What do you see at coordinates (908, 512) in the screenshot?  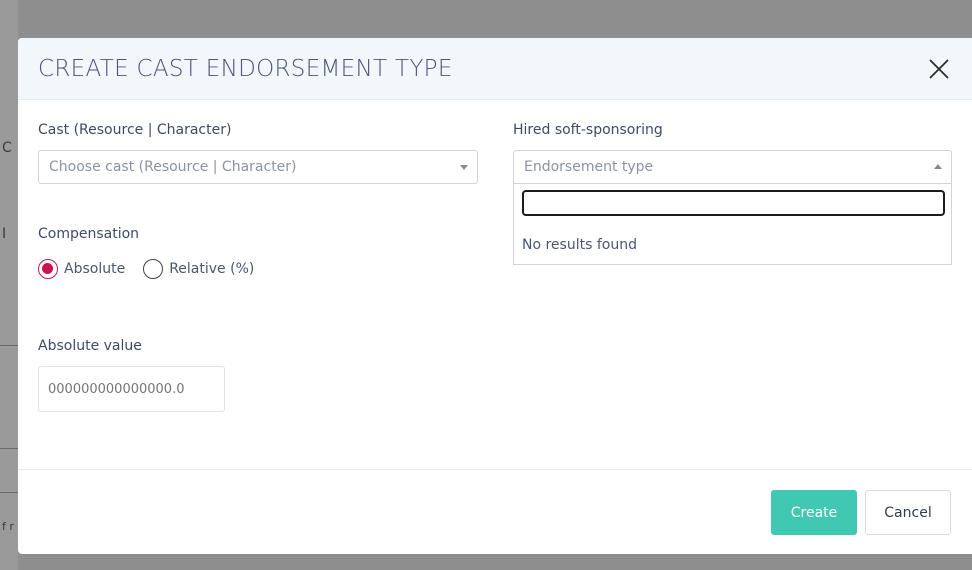 I see `cancel-button: Cancel` at bounding box center [908, 512].